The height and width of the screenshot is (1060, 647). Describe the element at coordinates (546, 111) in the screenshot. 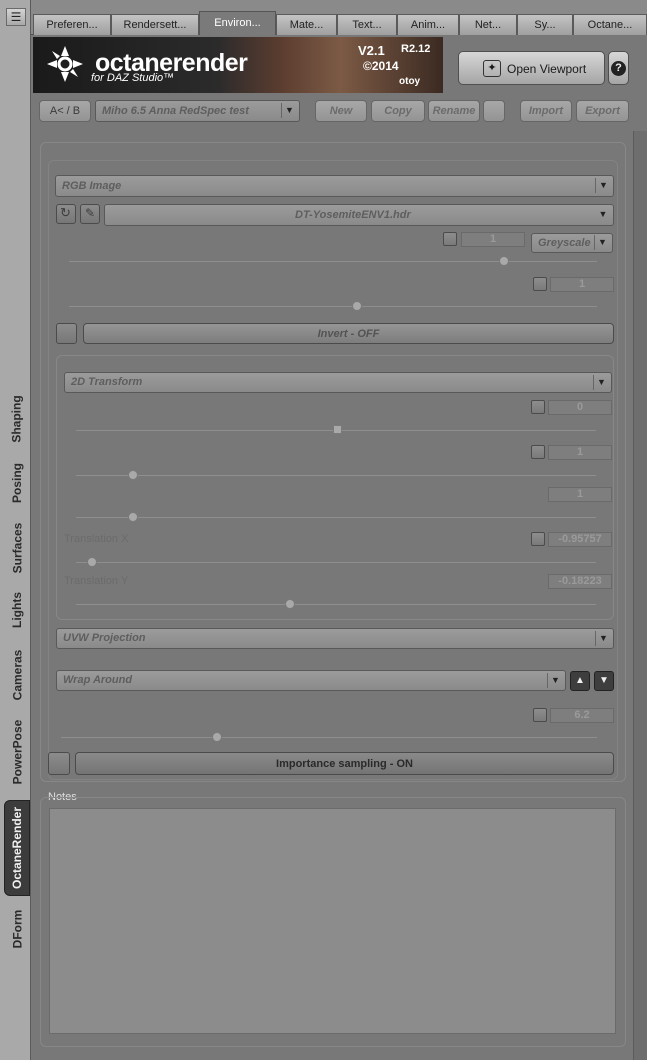

I see `import-preset-button: Import` at that location.